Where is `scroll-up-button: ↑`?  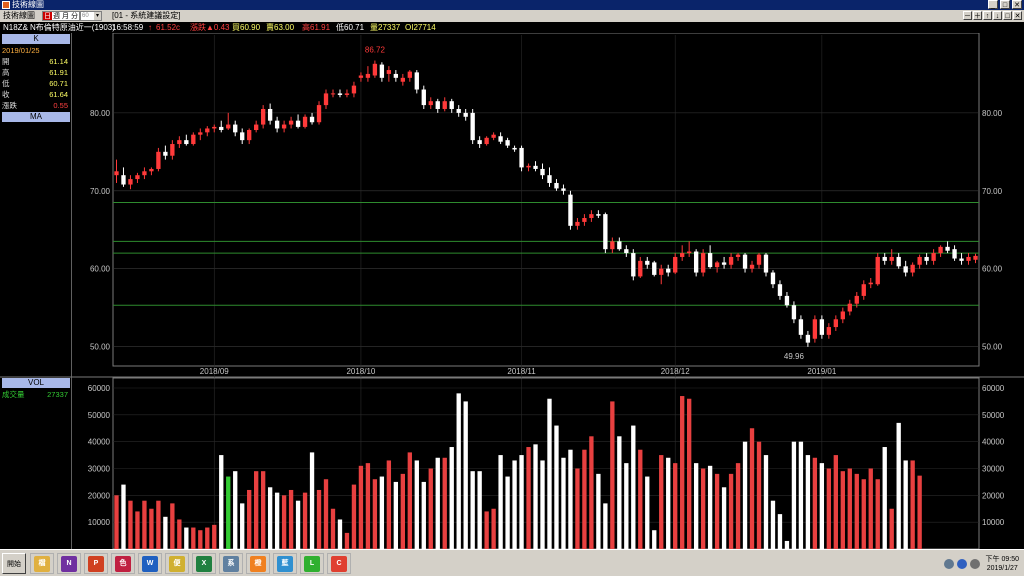 scroll-up-button: ↑ is located at coordinates (987, 15).